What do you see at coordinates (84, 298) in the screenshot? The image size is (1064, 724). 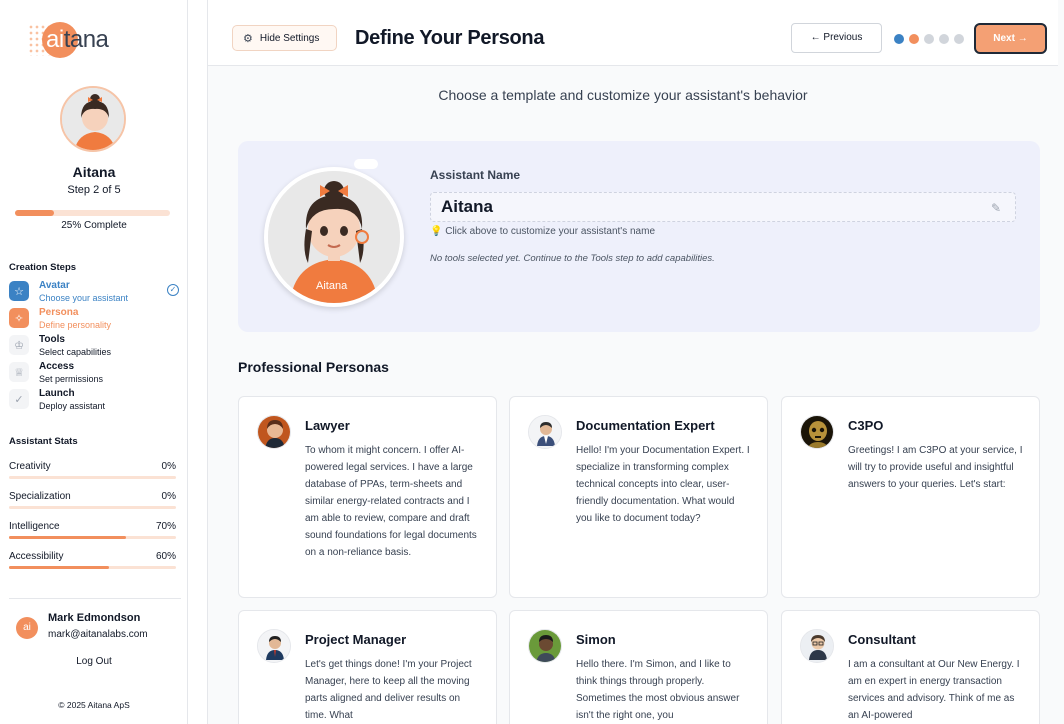 I see `step-subtitle: Choose your assistant` at bounding box center [84, 298].